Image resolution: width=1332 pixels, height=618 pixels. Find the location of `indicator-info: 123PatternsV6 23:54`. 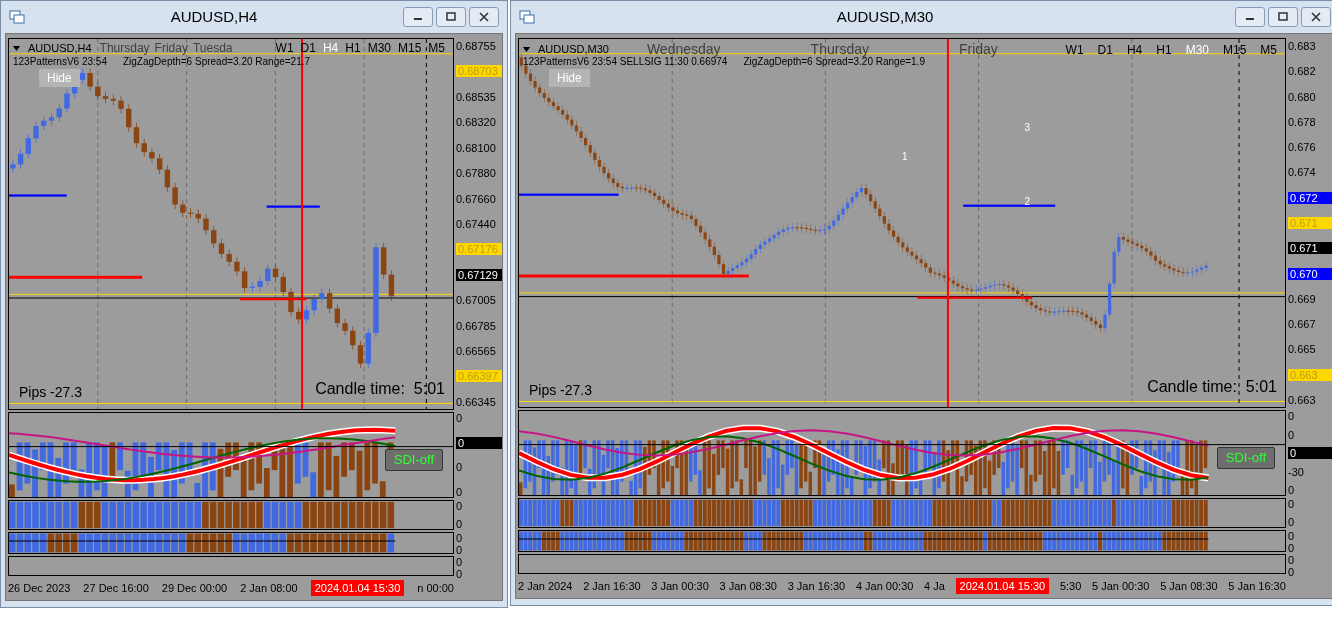

indicator-info: 123PatternsV6 23:54 is located at coordinates (60, 62).